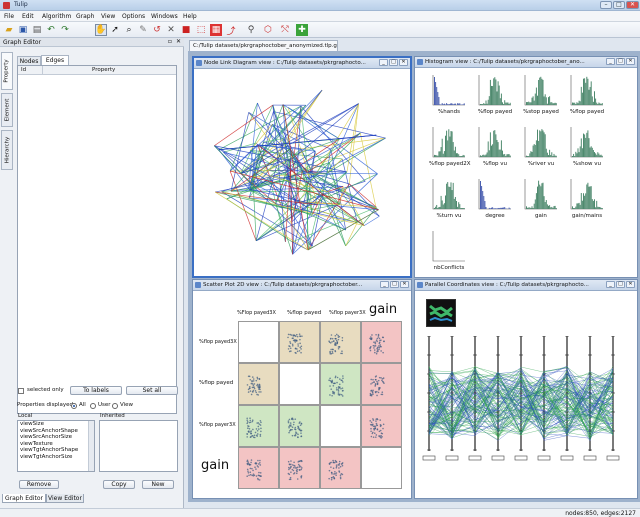  Describe the element at coordinates (56, 424) in the screenshot. I see `list-item: viewSize` at that location.